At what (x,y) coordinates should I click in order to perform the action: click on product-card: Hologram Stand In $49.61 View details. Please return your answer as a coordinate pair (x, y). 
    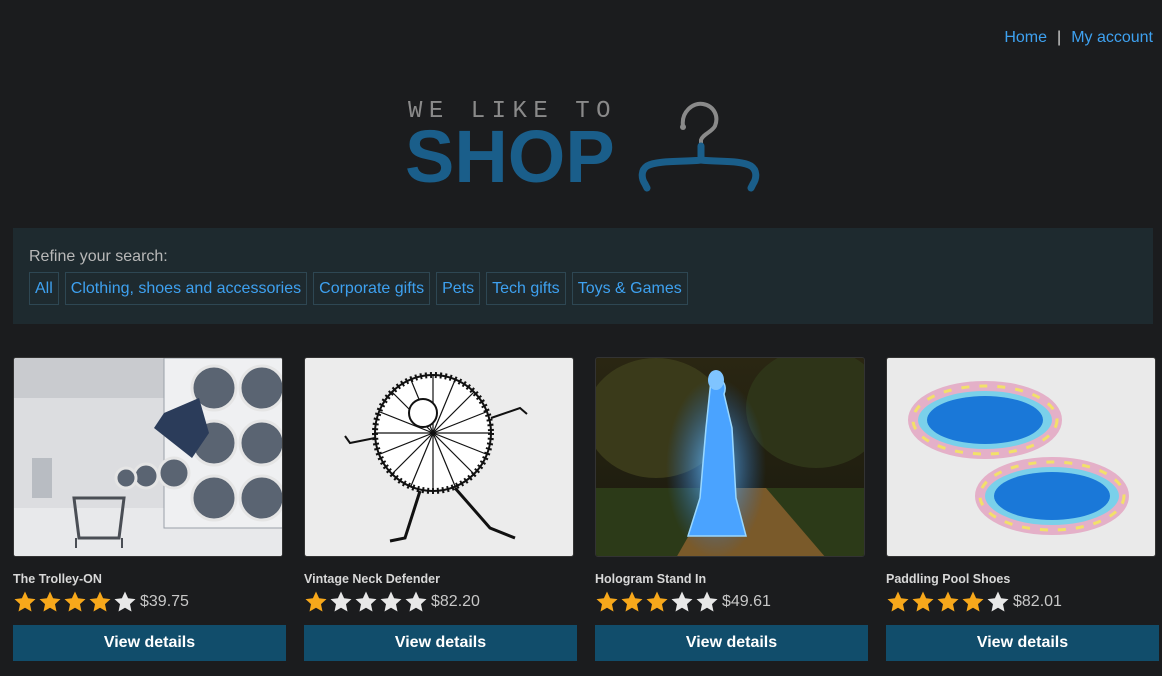
    Looking at the image, I should click on (731, 509).